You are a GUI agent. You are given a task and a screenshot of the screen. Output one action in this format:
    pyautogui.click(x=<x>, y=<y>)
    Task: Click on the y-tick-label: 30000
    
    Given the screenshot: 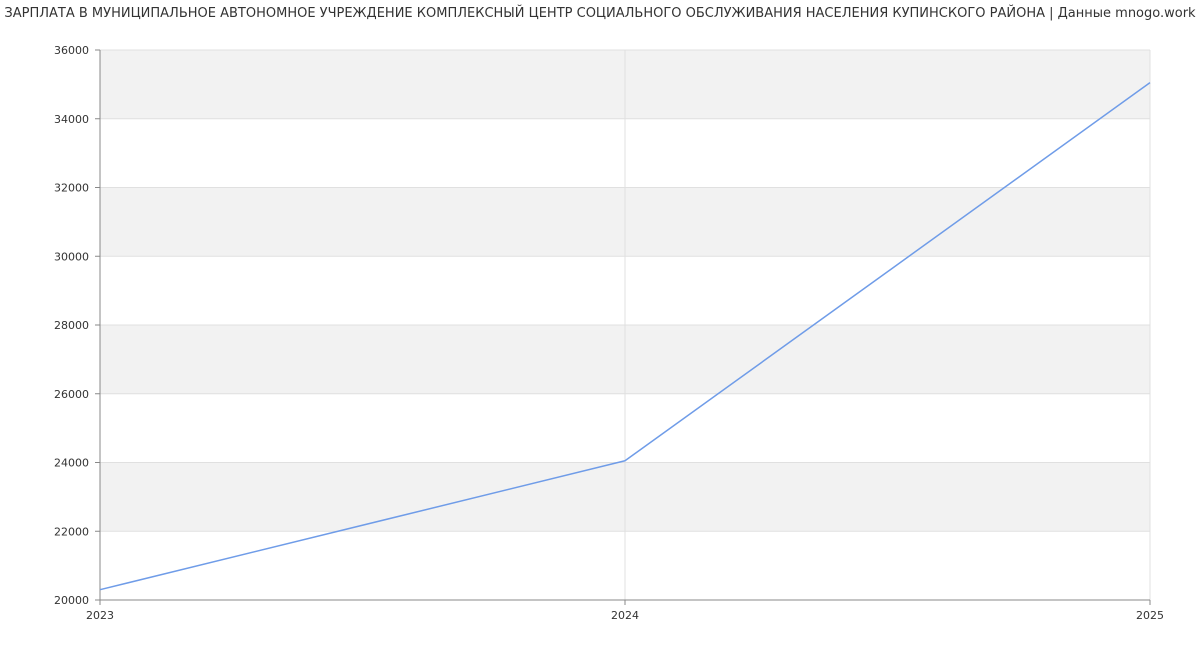 What is the action you would take?
    pyautogui.click(x=71, y=256)
    